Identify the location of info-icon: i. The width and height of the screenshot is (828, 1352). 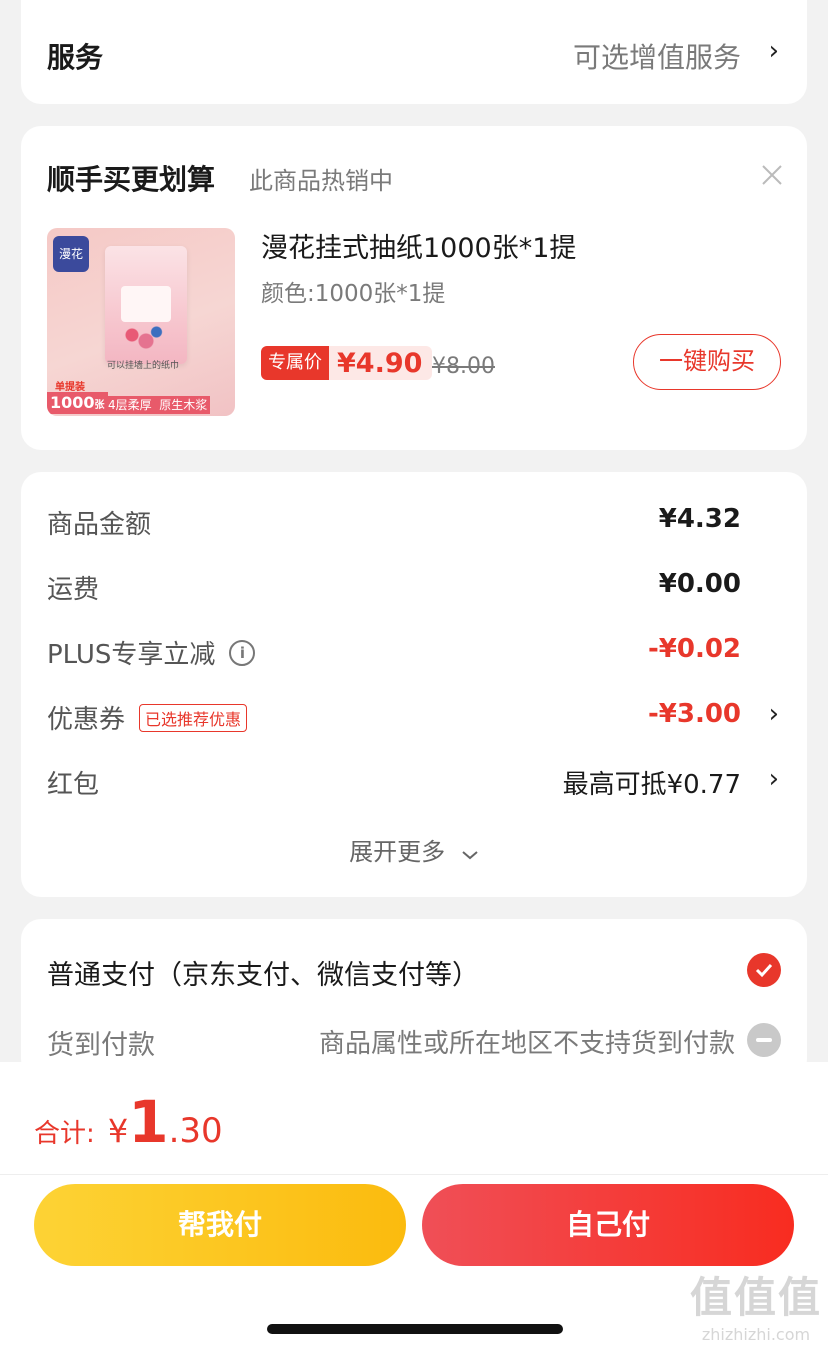
(242, 652).